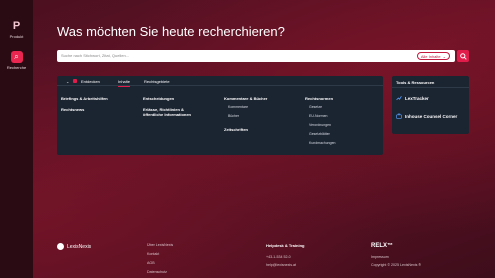 The image size is (495, 278). I want to click on tools-title: Tools & Ressourcen, so click(415, 82).